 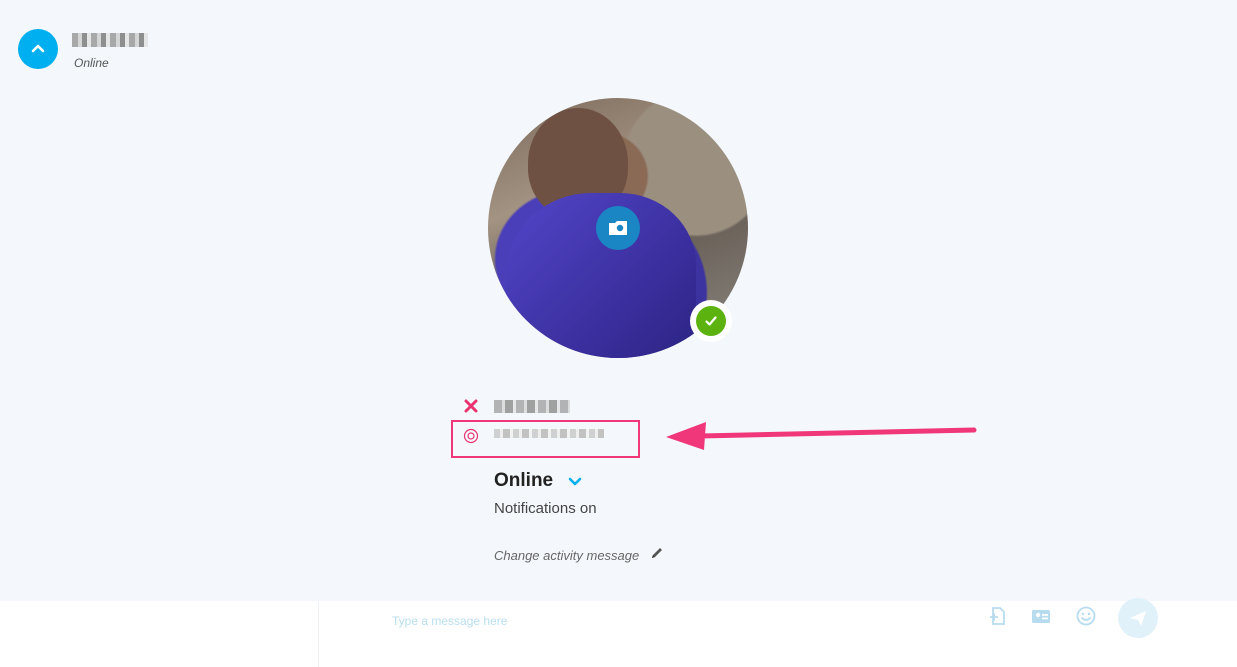 I want to click on emoticon-icon, so click(x=1086, y=616).